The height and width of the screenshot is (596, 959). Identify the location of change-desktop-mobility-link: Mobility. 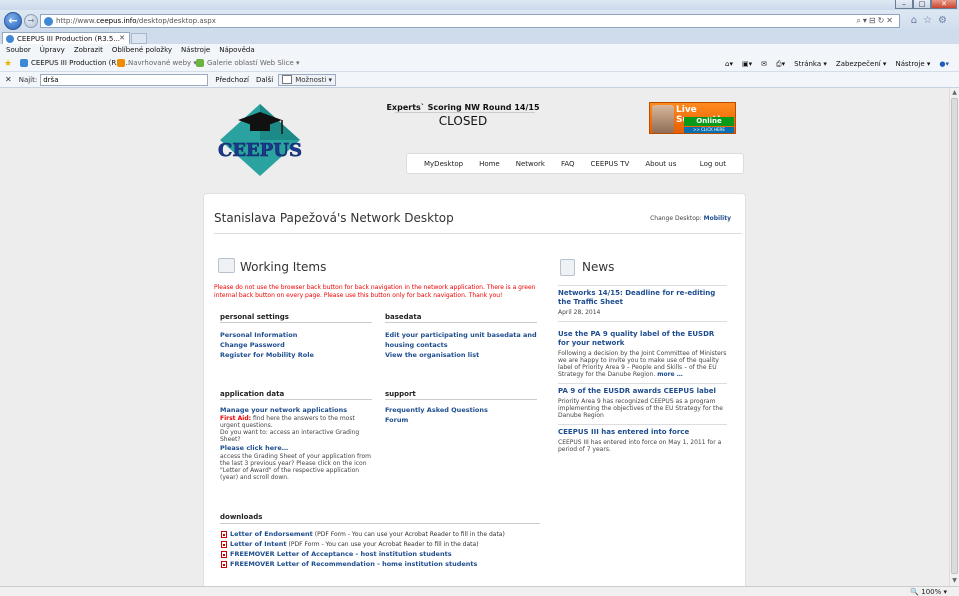
(717, 218).